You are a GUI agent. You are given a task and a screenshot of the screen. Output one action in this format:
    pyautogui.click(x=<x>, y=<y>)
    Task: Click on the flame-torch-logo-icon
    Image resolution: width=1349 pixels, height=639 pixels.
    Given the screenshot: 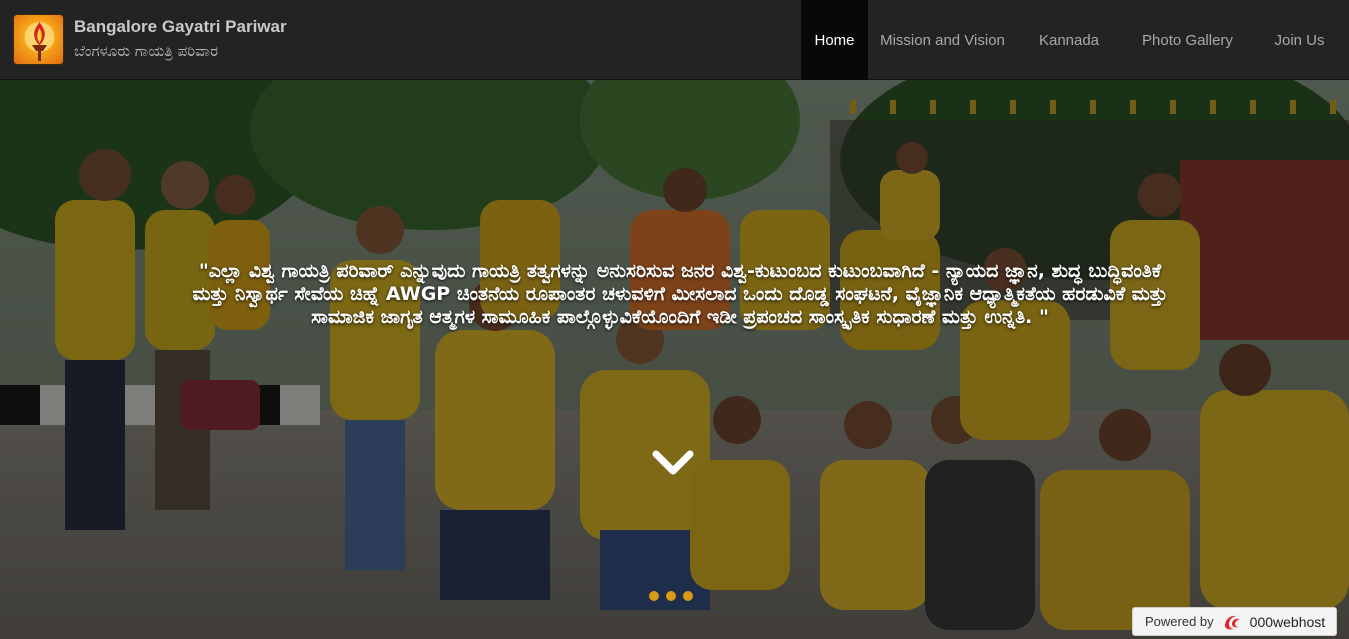 What is the action you would take?
    pyautogui.click(x=38, y=39)
    